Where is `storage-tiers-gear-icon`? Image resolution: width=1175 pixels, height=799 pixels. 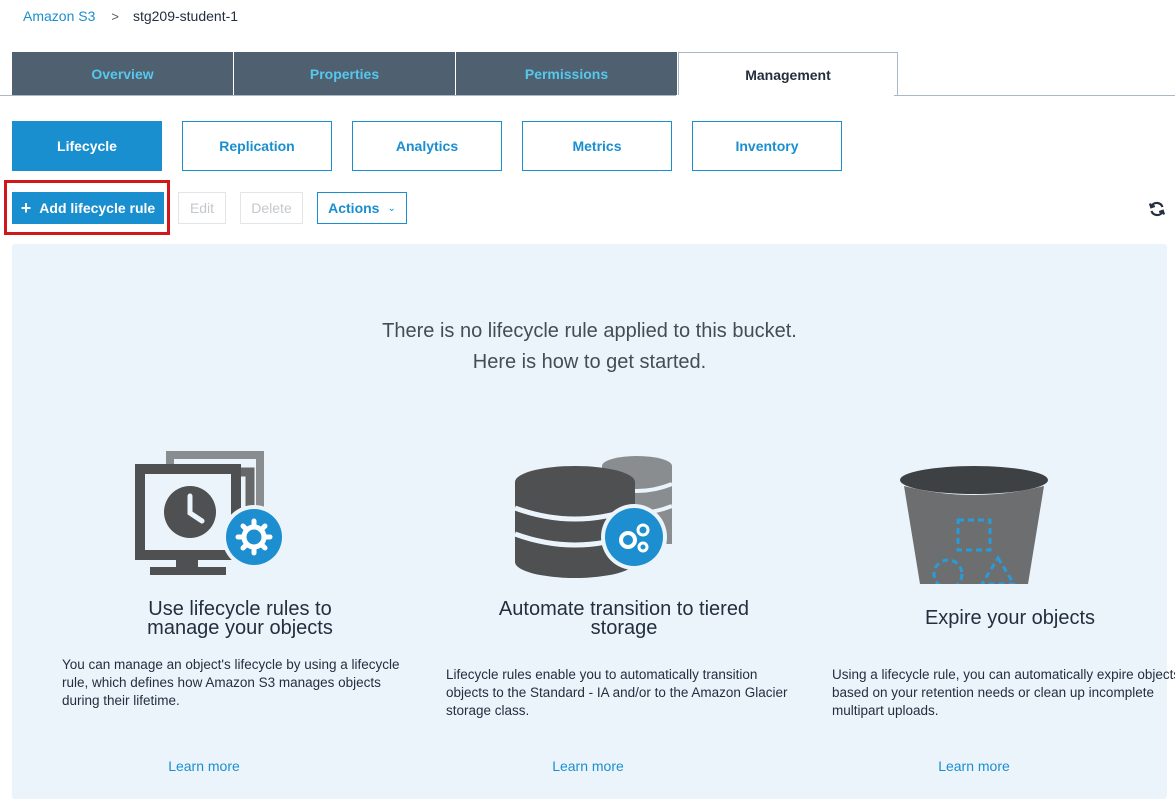
storage-tiers-gear-icon is located at coordinates (593, 517).